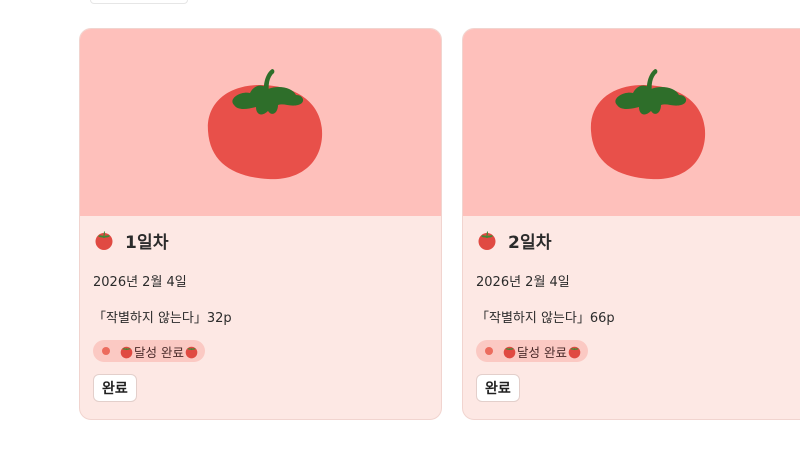 The image size is (800, 450). What do you see at coordinates (162, 318) in the screenshot?
I see `card-book-progress: 「작별하지 않는다」32p` at bounding box center [162, 318].